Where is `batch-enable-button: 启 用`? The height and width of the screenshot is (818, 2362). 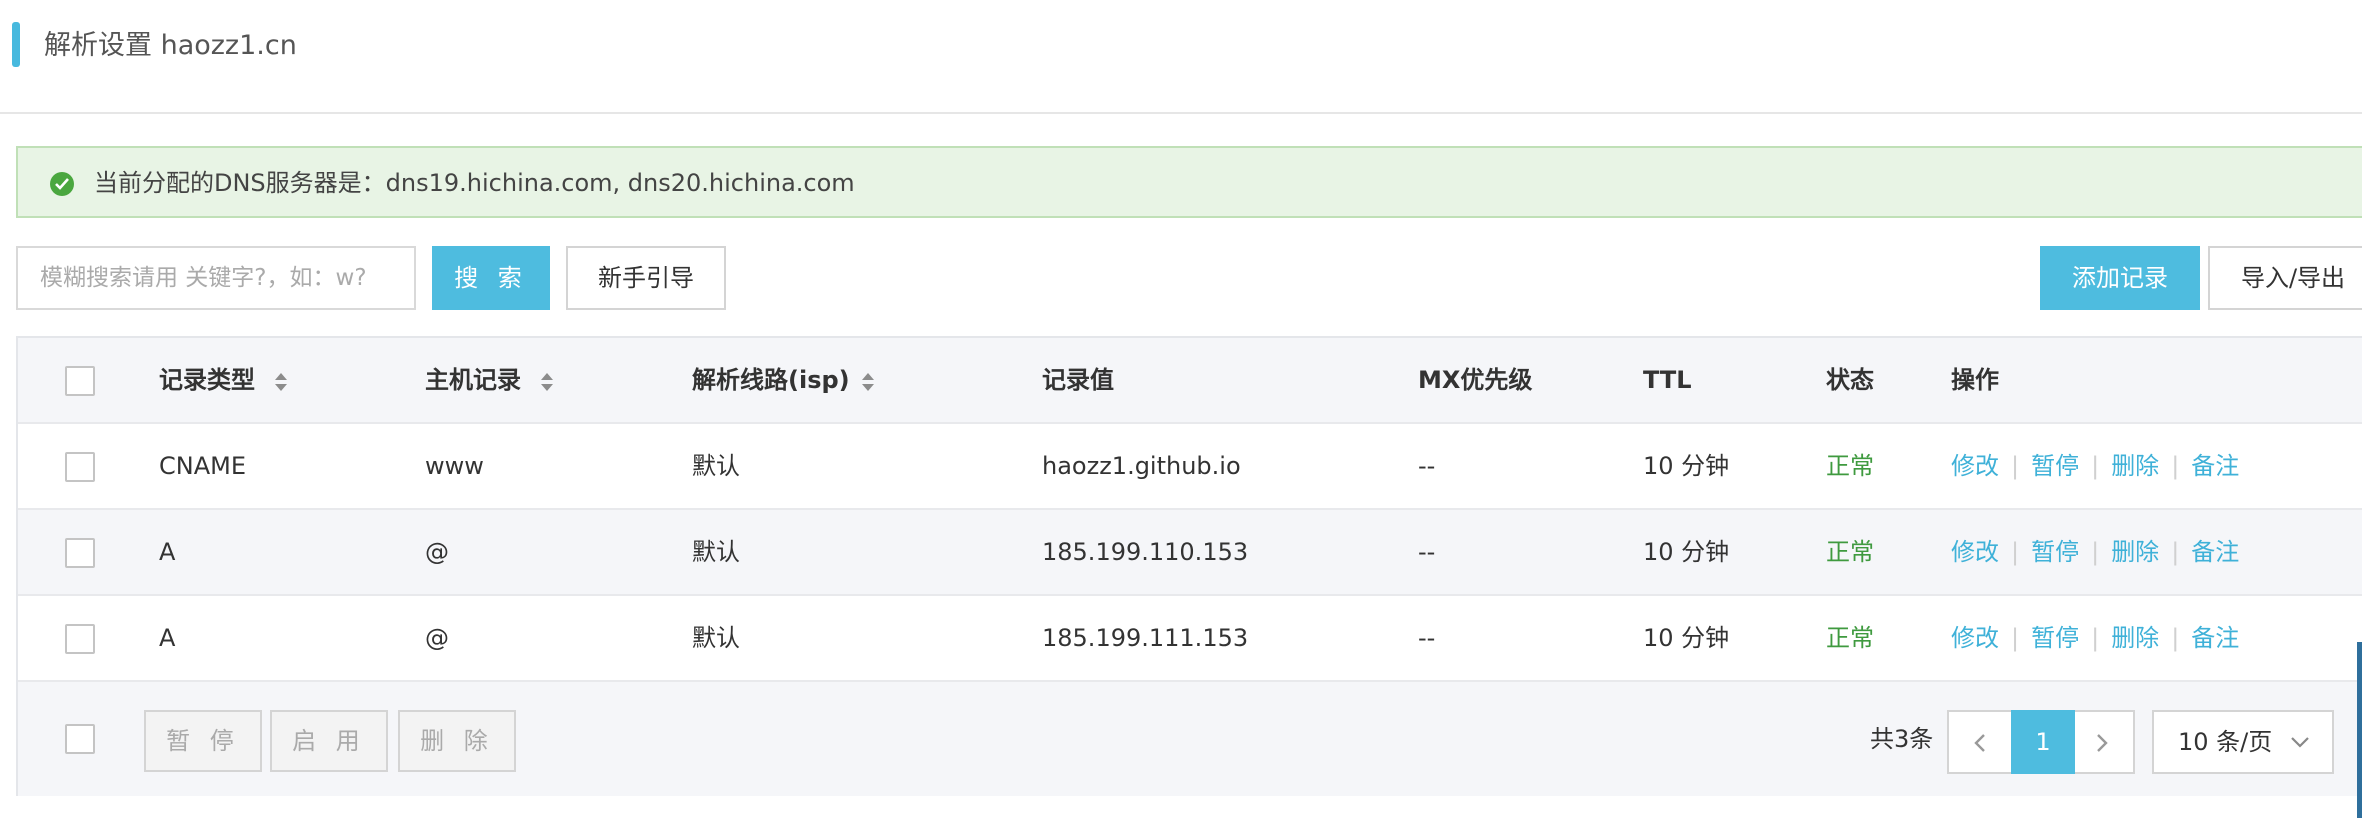
batch-enable-button: 启 用 is located at coordinates (329, 741).